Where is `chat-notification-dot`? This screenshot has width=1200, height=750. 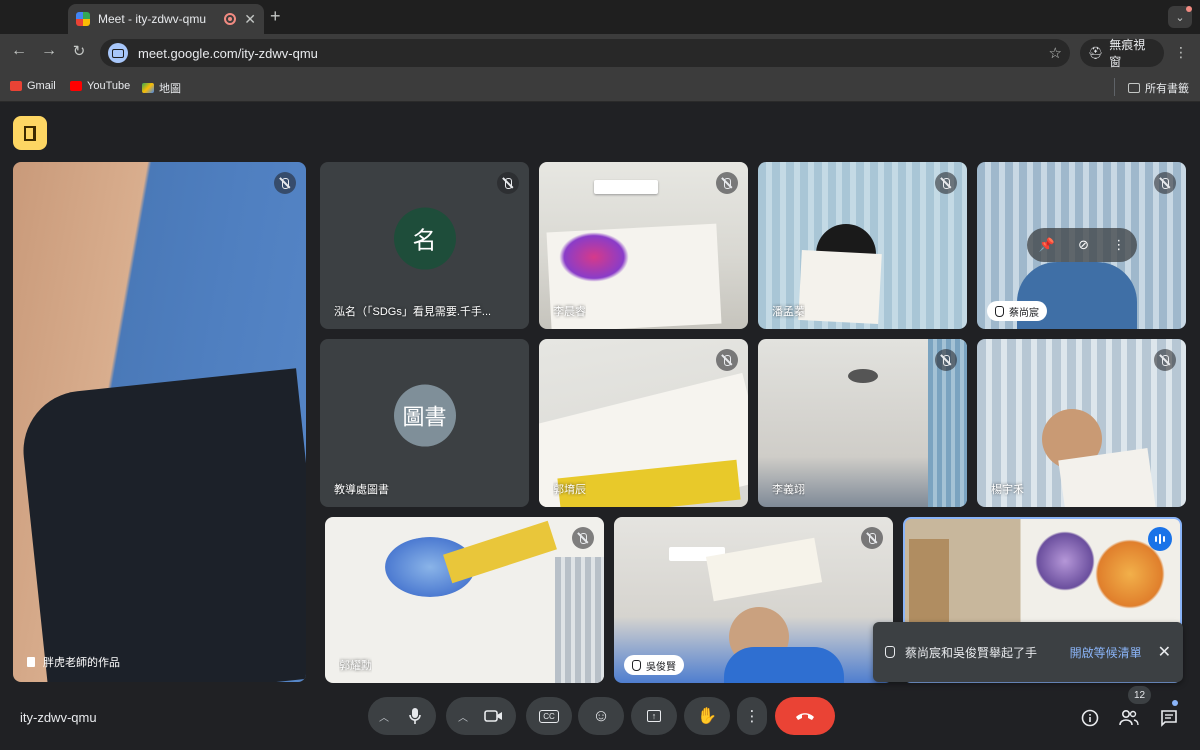 chat-notification-dot is located at coordinates (1175, 703).